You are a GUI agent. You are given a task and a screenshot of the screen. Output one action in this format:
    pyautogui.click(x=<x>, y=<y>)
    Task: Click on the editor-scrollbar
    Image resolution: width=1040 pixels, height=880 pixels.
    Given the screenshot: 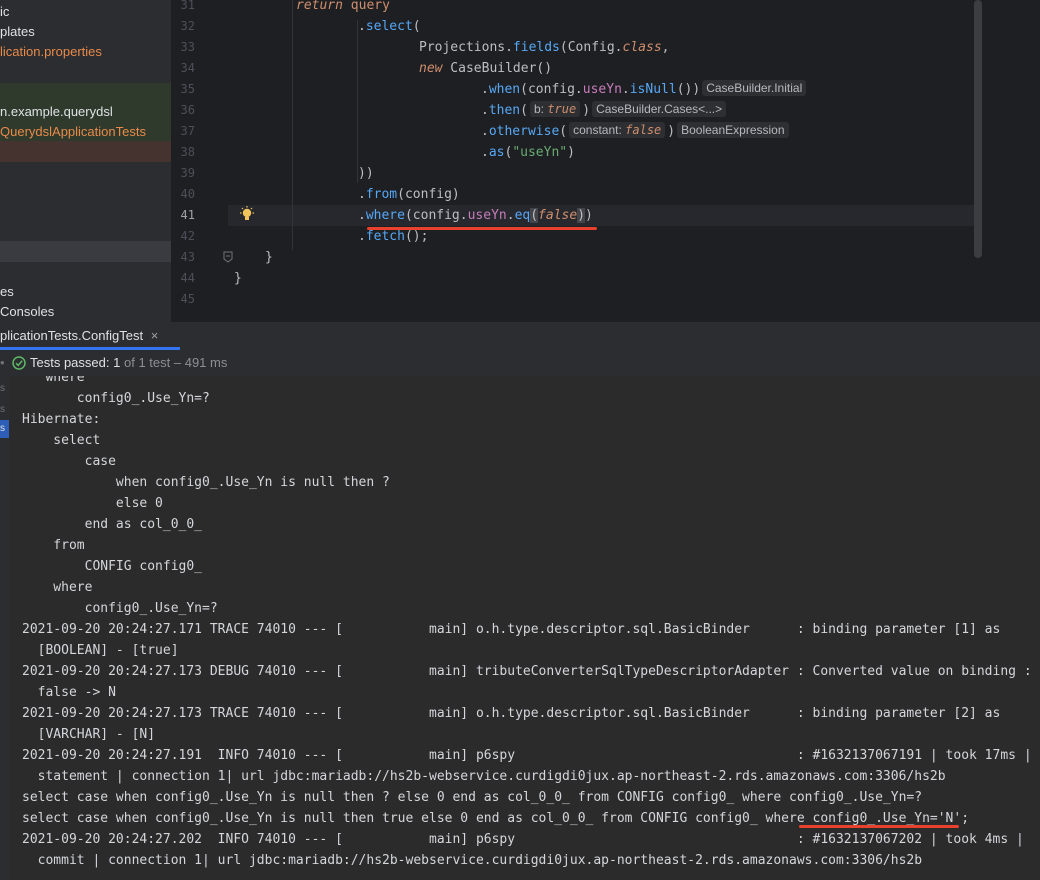 What is the action you would take?
    pyautogui.click(x=978, y=129)
    